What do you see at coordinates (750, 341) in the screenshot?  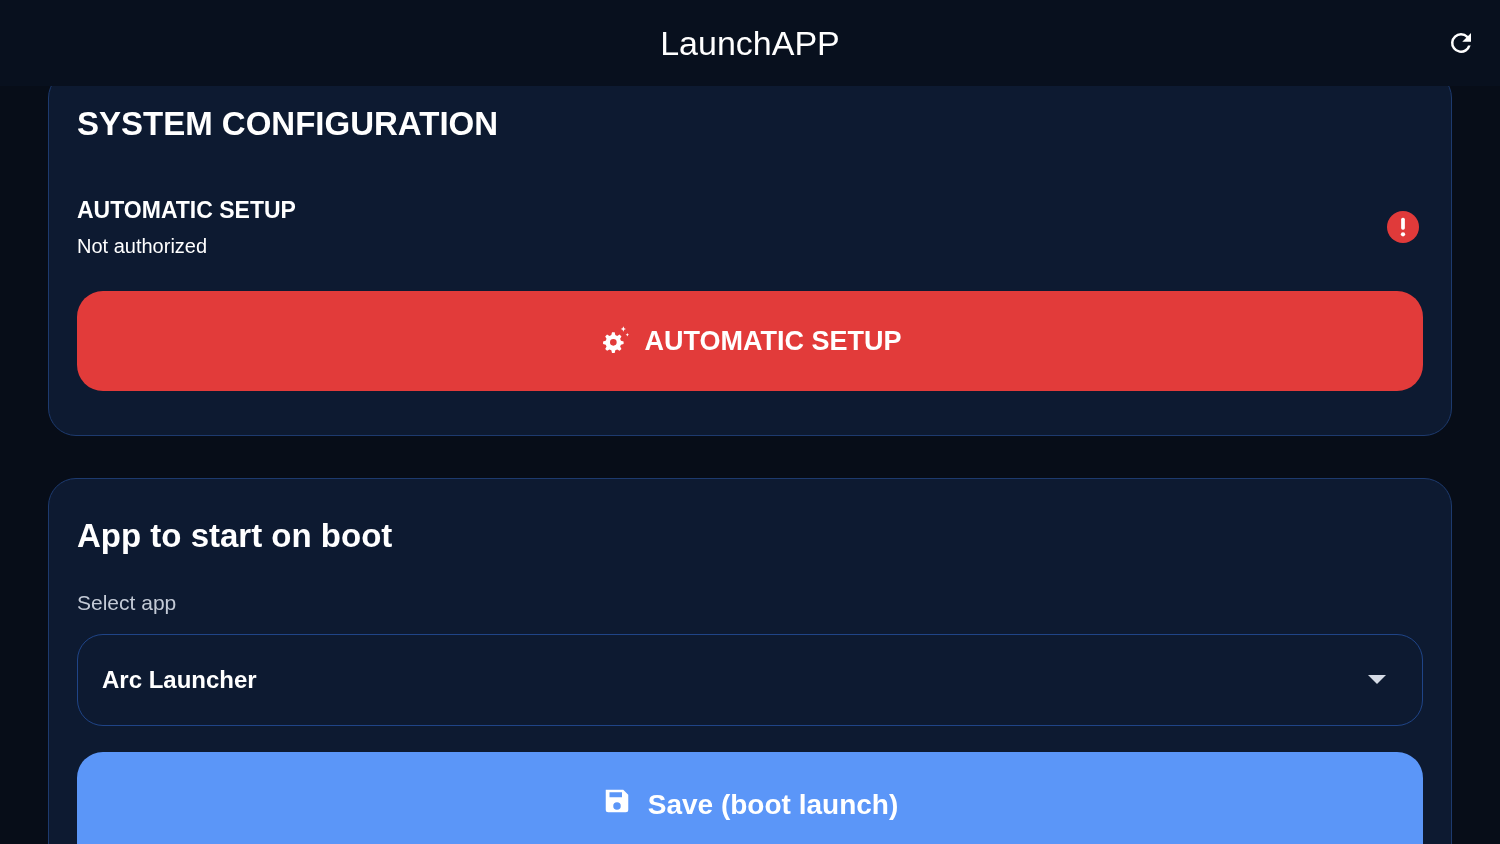 I see `automatic-setup-button: AUTOMATIC SETUP` at bounding box center [750, 341].